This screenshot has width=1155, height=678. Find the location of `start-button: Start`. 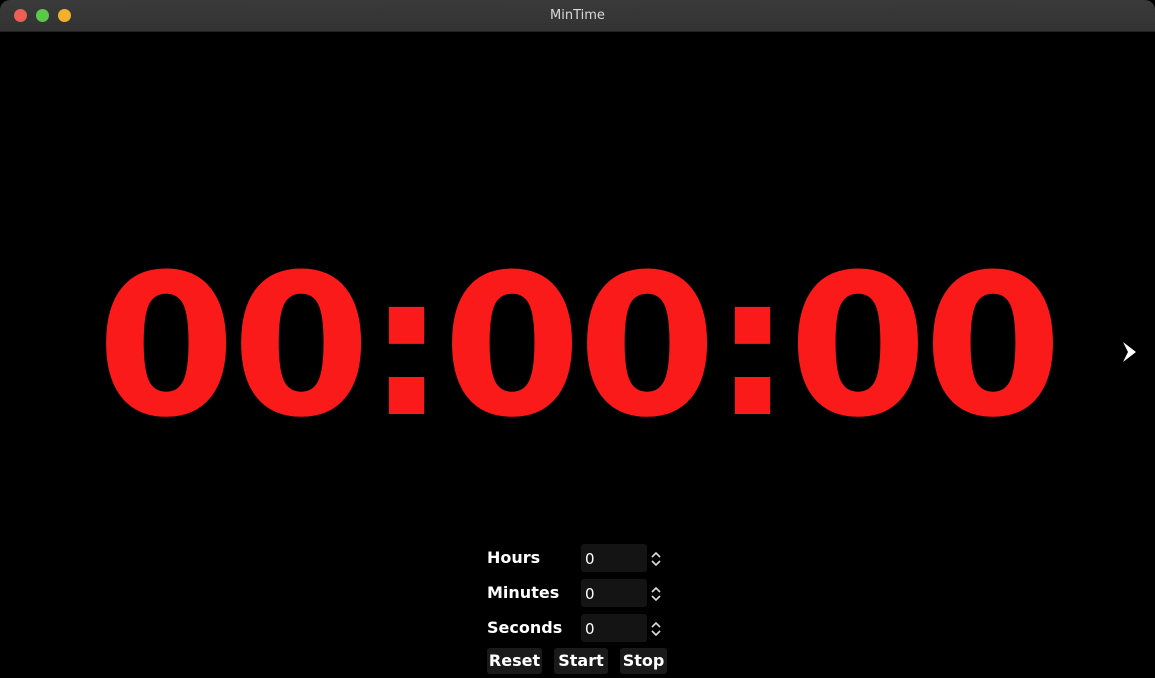

start-button: Start is located at coordinates (581, 661).